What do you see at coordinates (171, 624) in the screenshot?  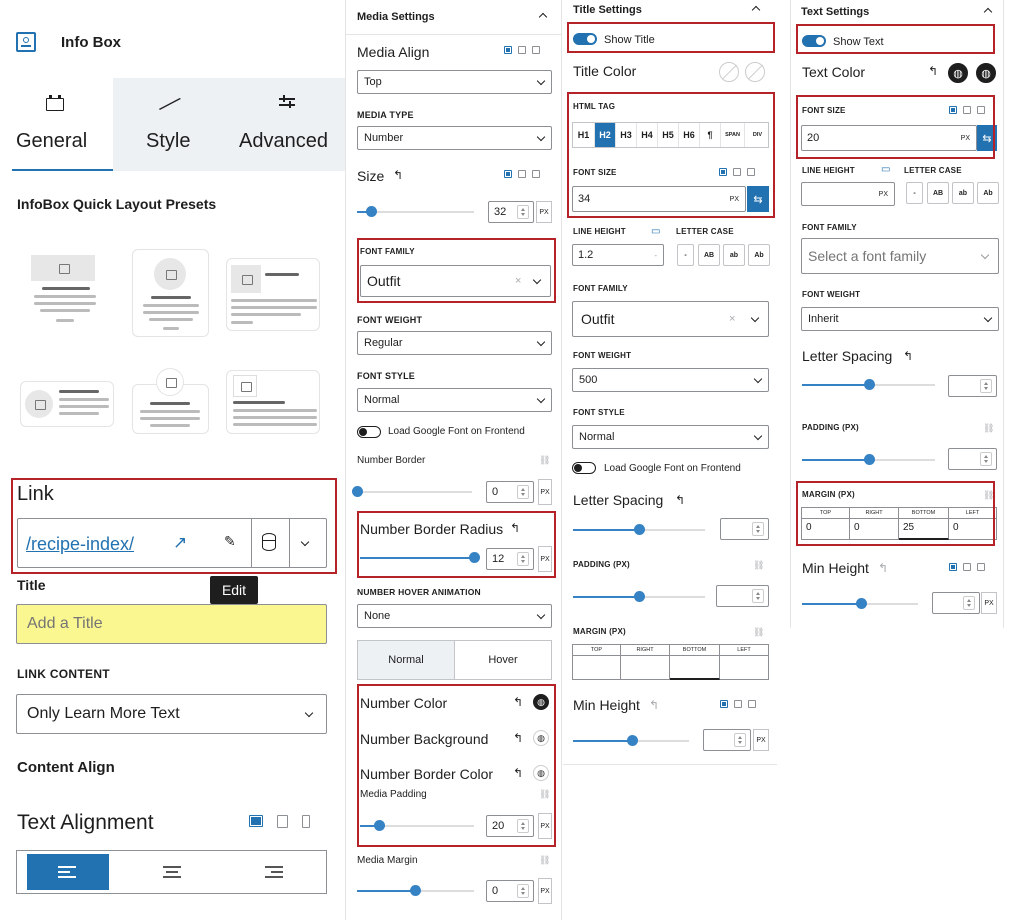 I see `title-input` at bounding box center [171, 624].